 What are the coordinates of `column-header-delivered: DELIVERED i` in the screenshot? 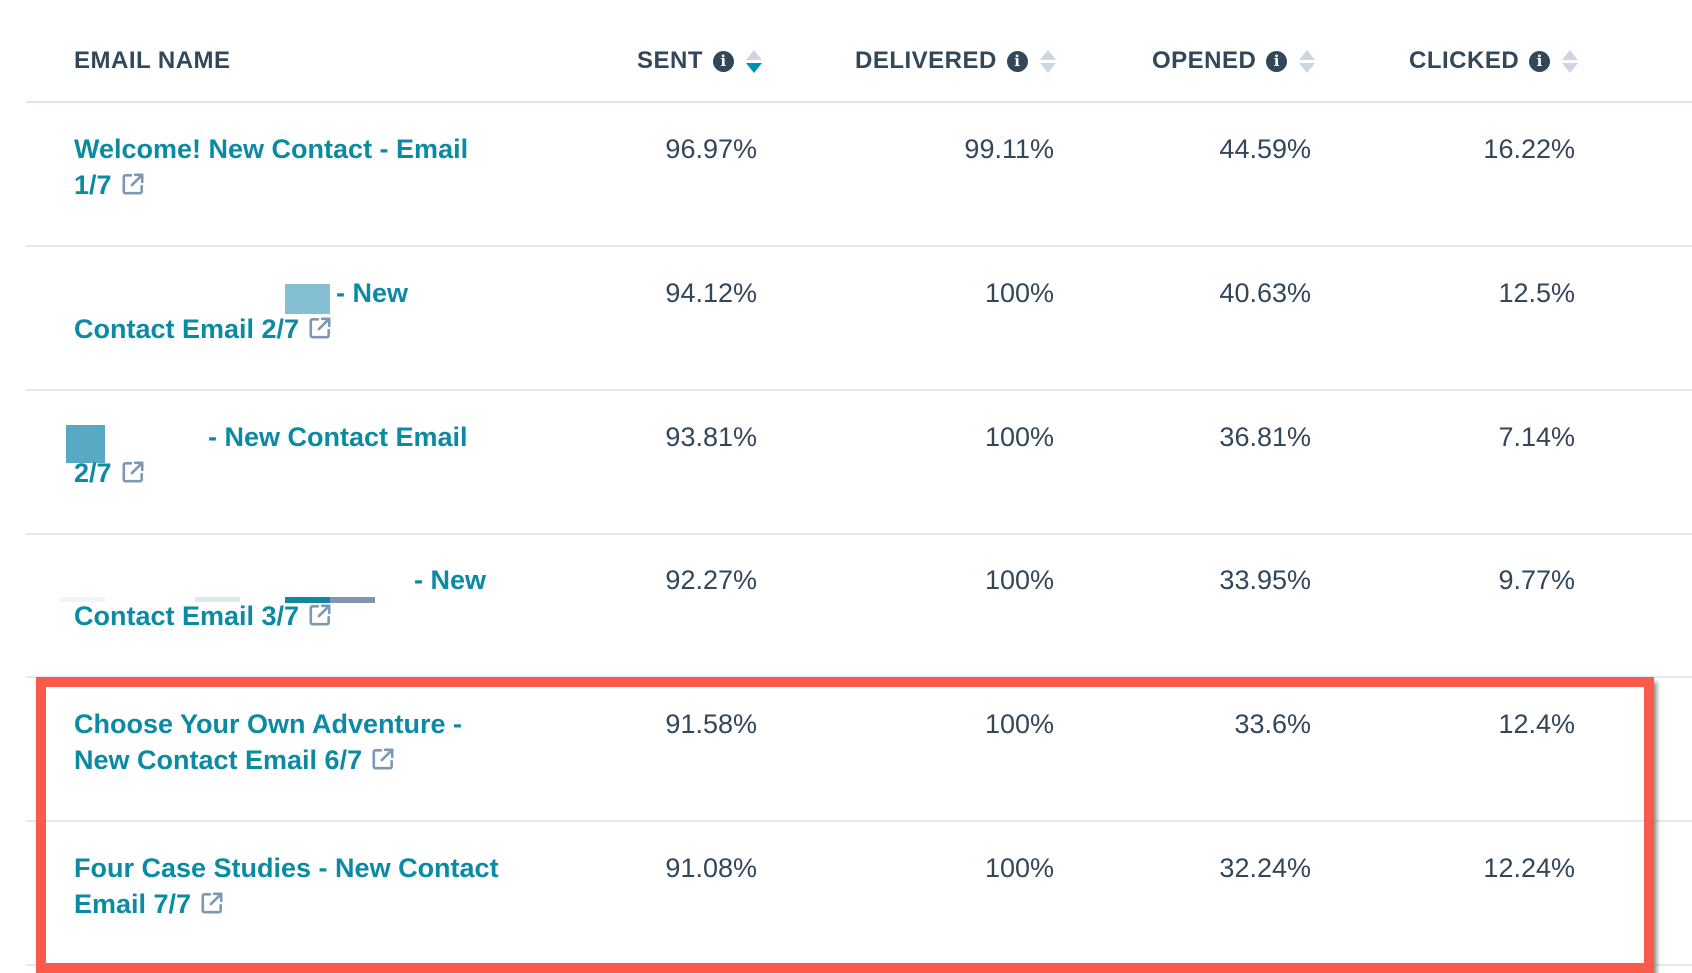 It's located at (955, 61).